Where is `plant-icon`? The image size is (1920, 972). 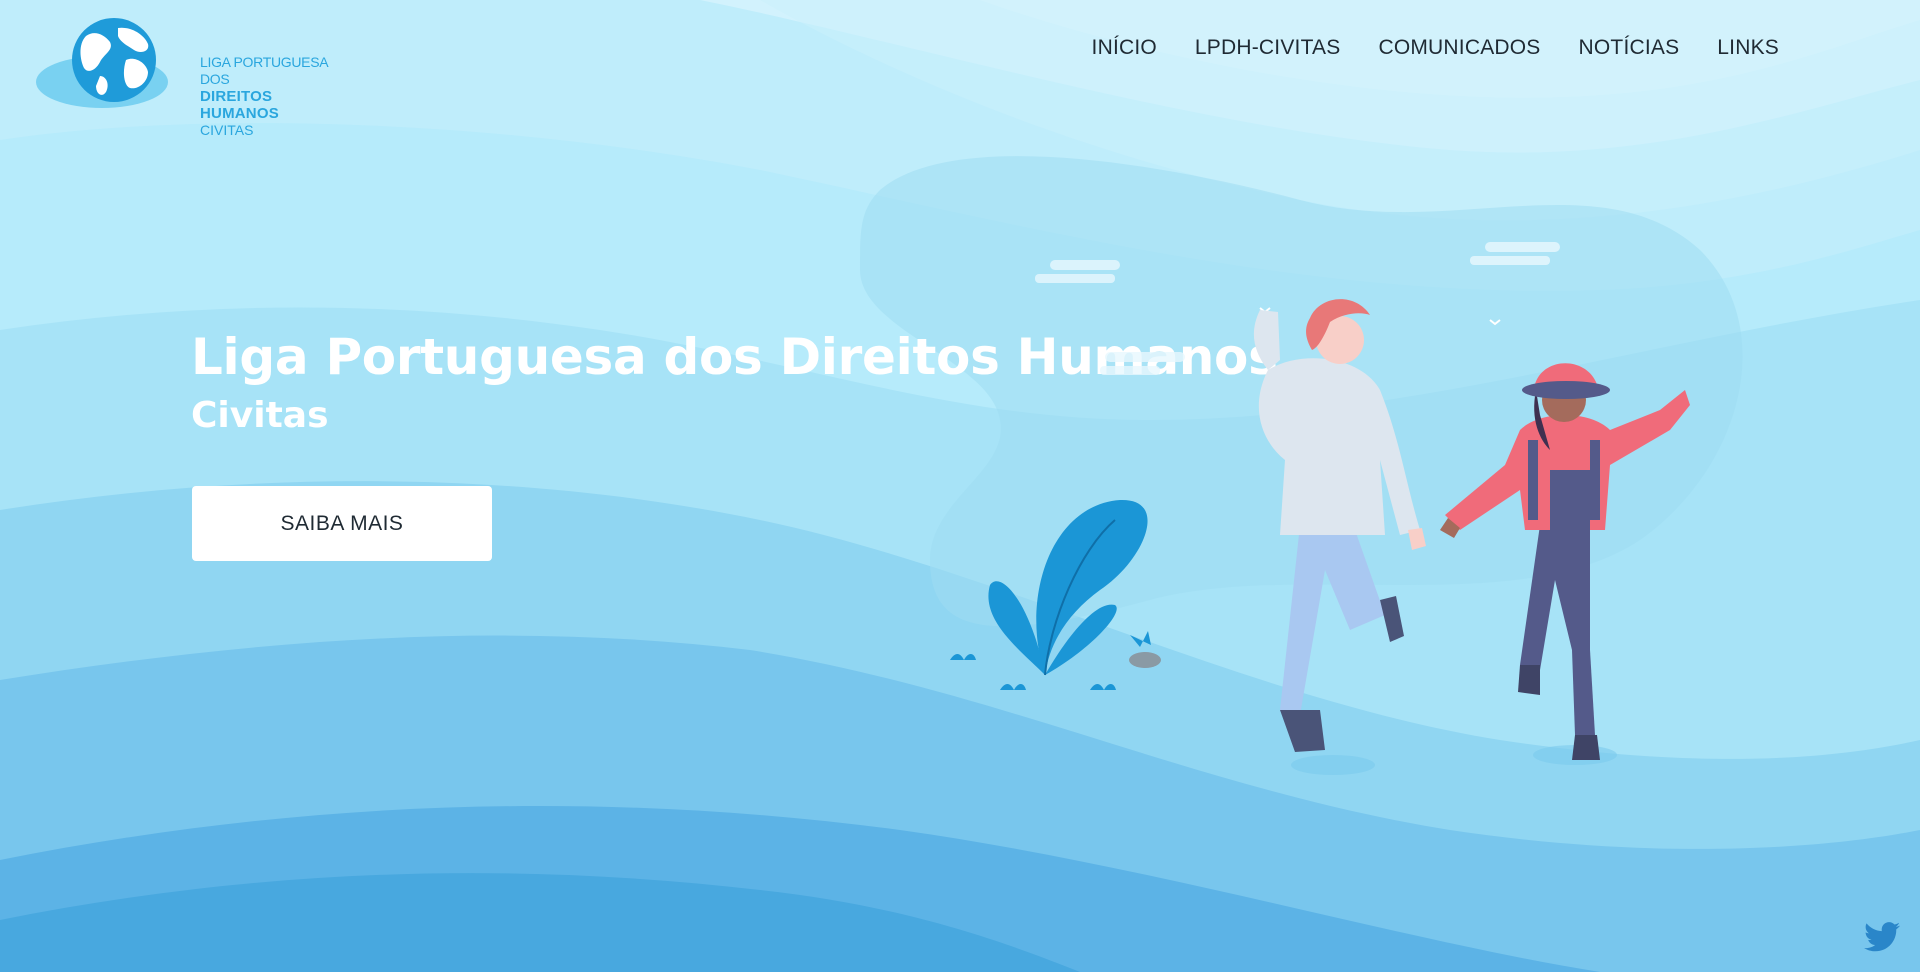
plant-icon is located at coordinates (1055, 594).